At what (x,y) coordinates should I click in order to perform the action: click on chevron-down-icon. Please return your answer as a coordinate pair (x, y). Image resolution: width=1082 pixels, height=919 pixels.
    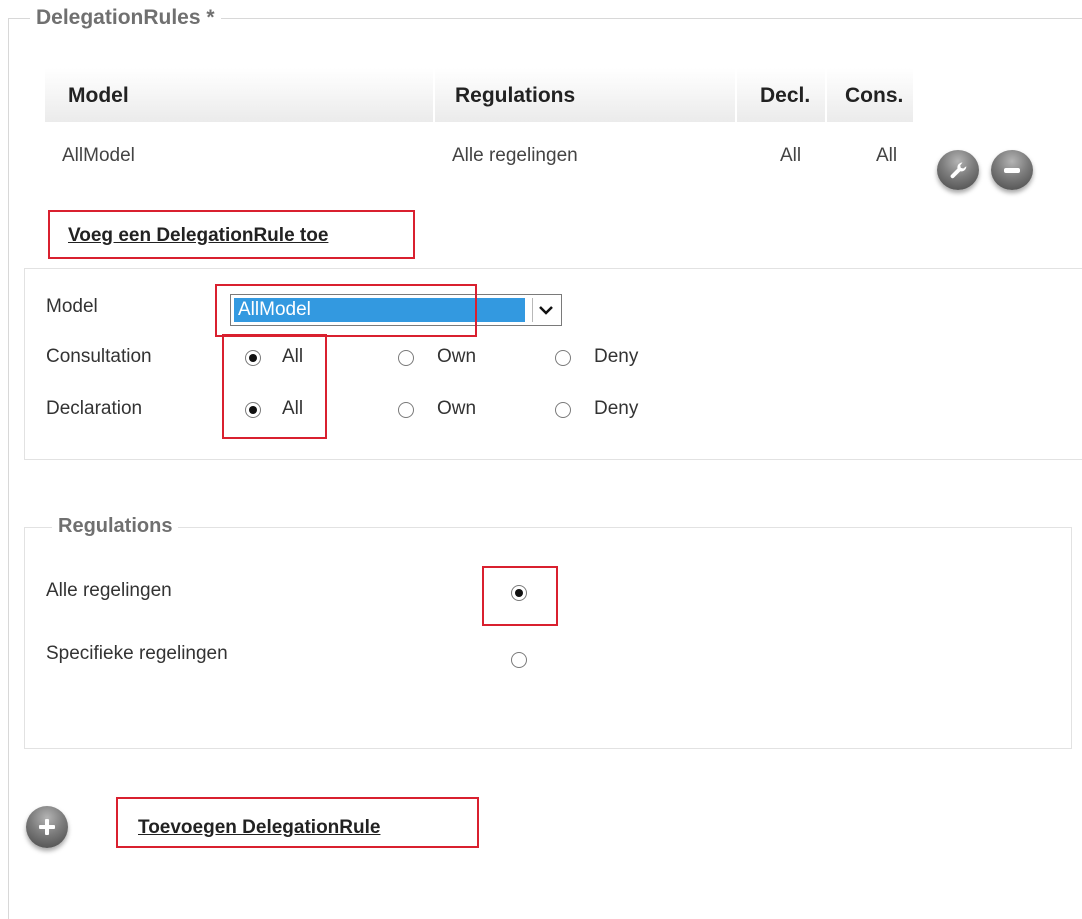
    Looking at the image, I should click on (545, 310).